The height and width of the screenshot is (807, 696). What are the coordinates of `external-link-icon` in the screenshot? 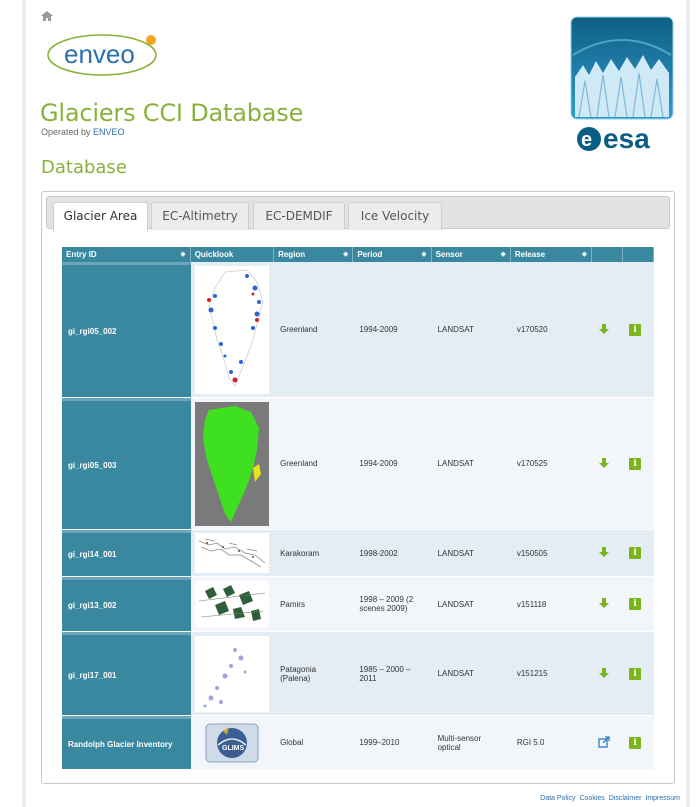 It's located at (604, 741).